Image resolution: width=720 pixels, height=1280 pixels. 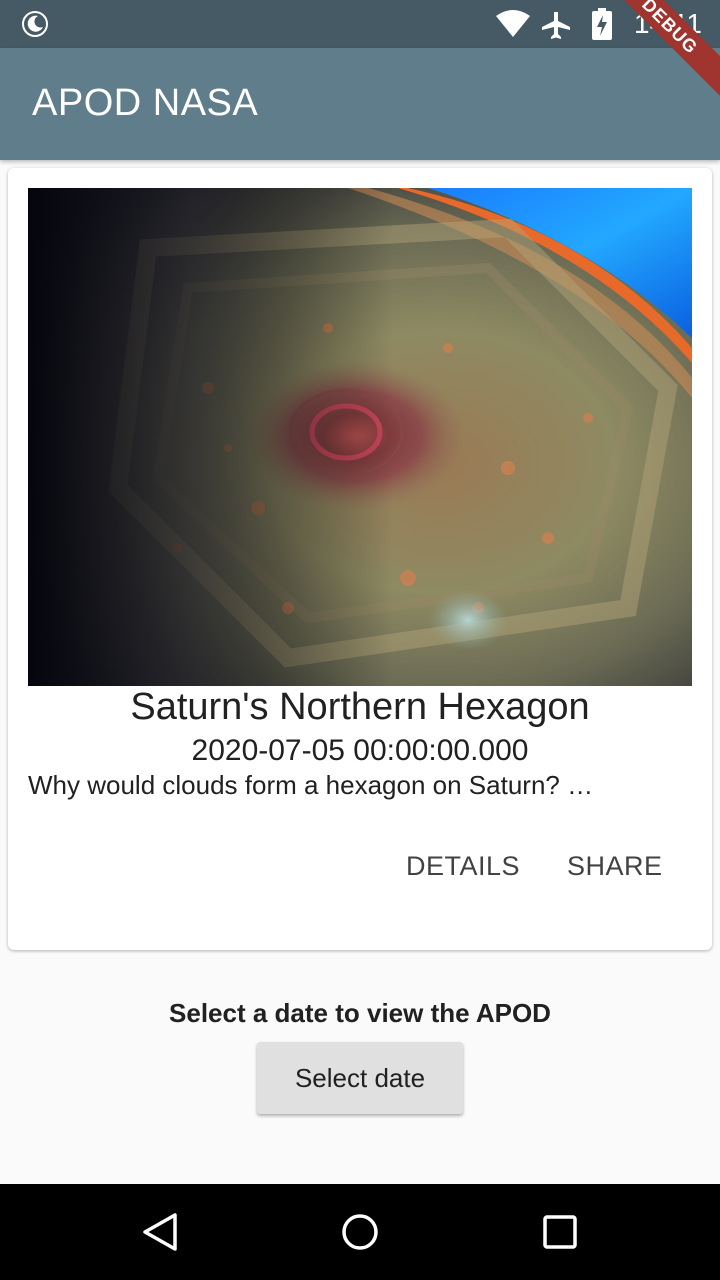 I want to click on app-title: APOD NASA, so click(x=145, y=103).